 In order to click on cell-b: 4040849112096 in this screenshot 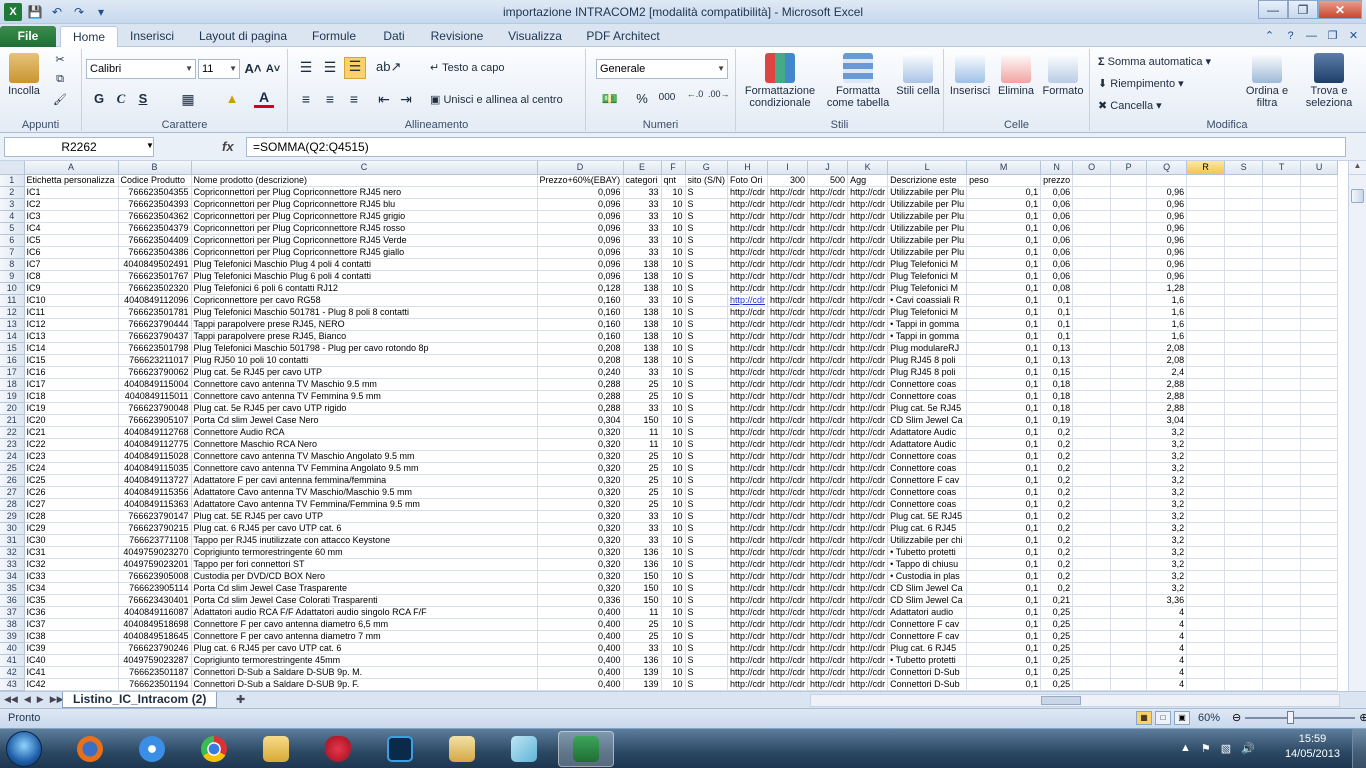, I will do `click(155, 300)`.